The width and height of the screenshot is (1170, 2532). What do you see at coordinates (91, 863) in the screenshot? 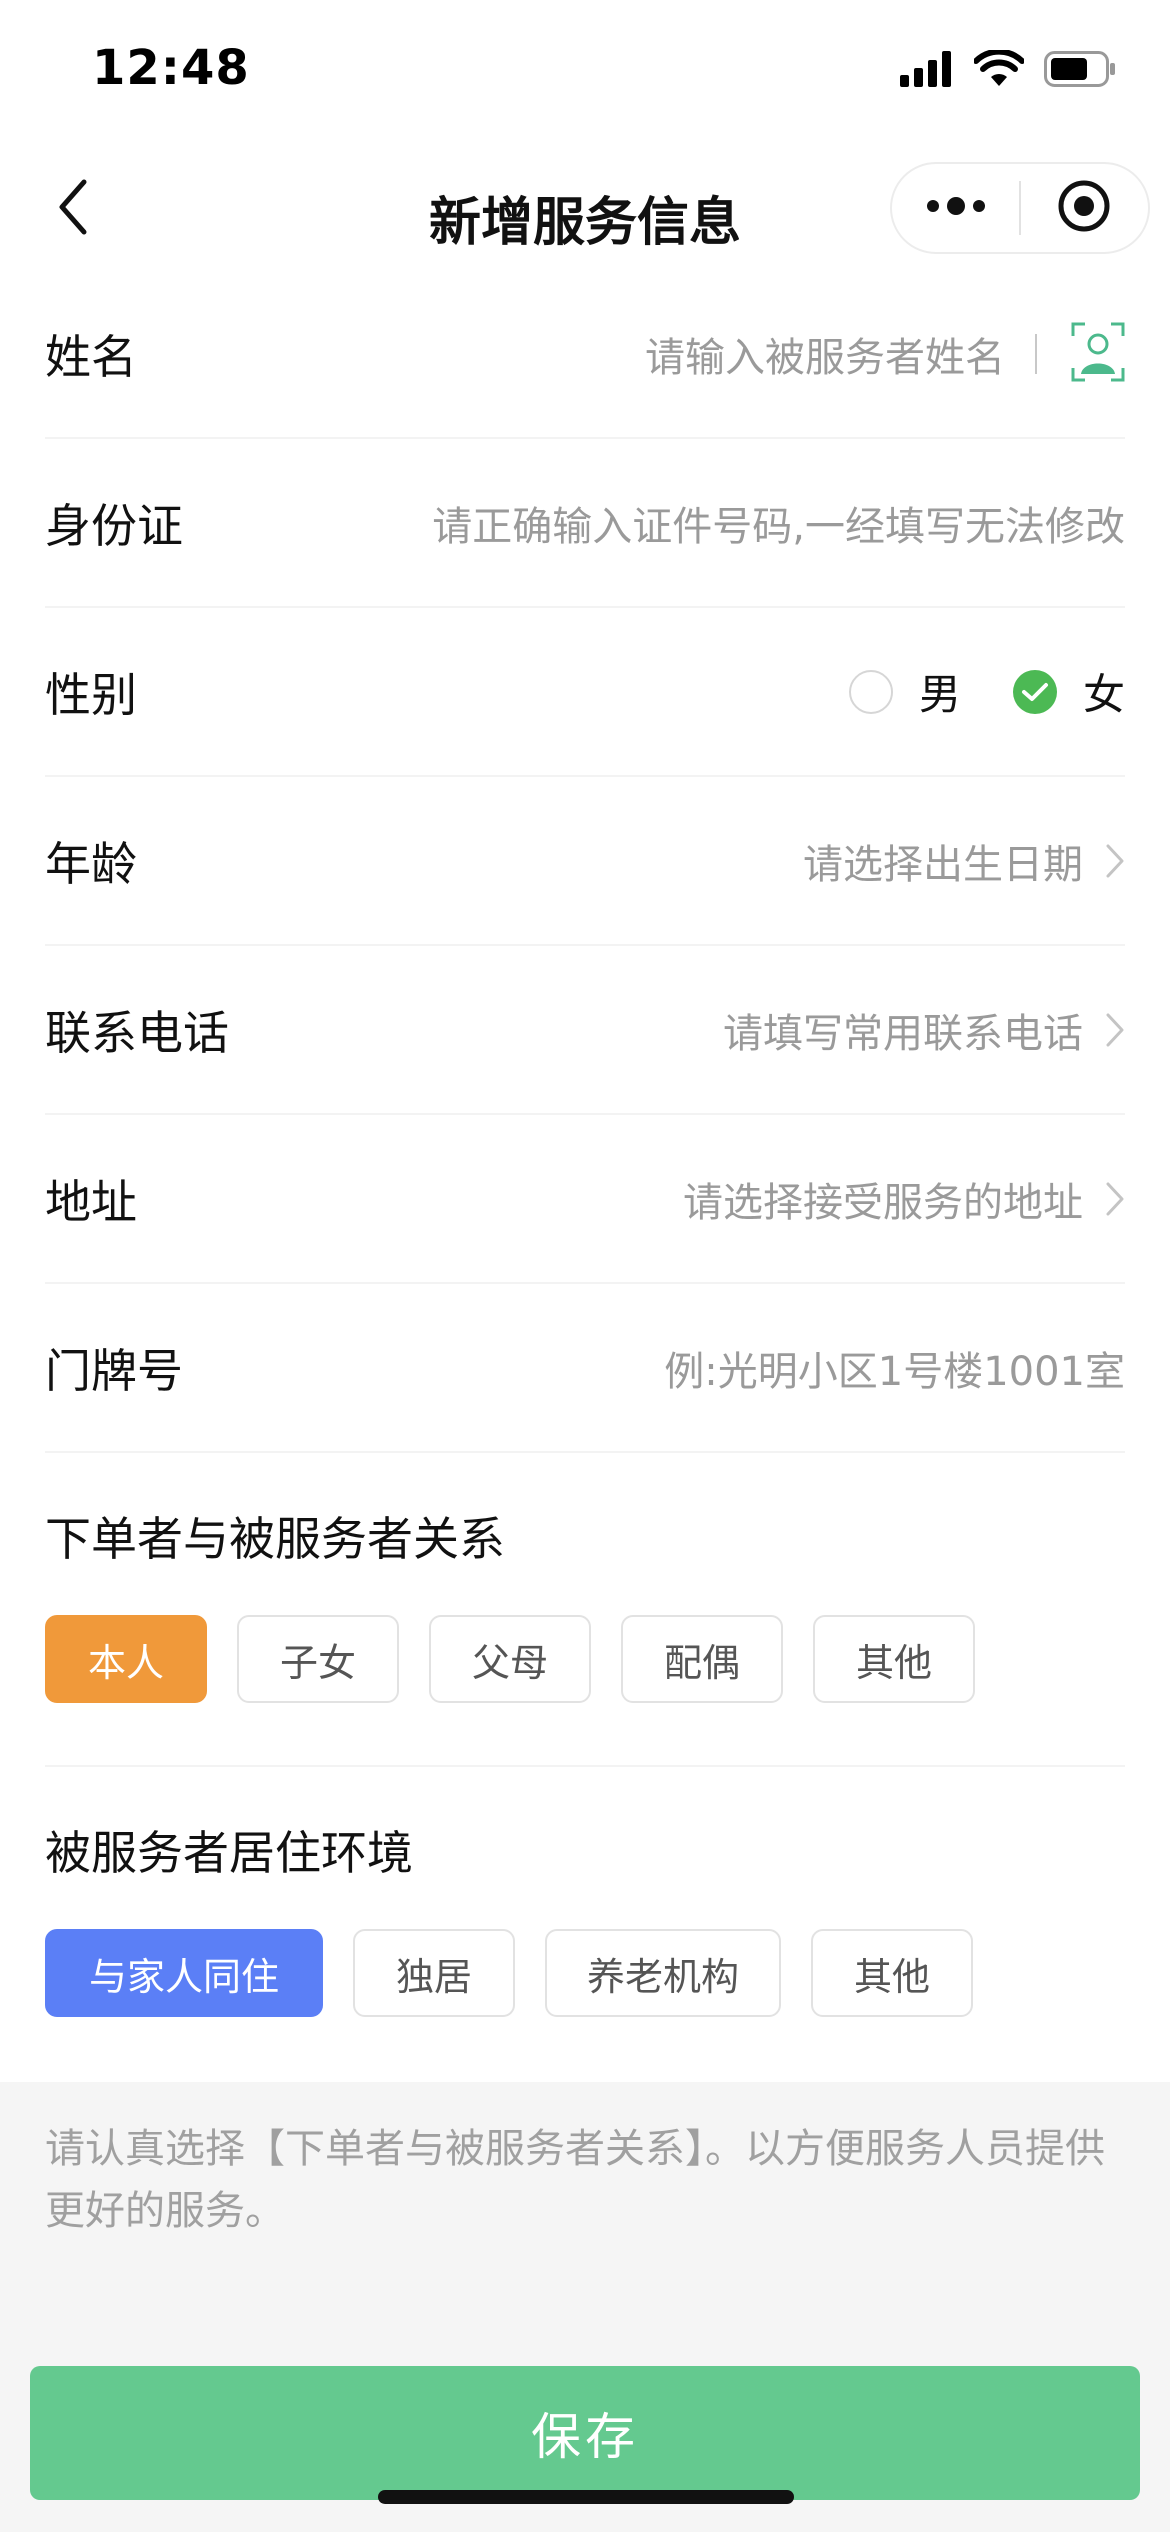
I see `age-label: 年龄` at bounding box center [91, 863].